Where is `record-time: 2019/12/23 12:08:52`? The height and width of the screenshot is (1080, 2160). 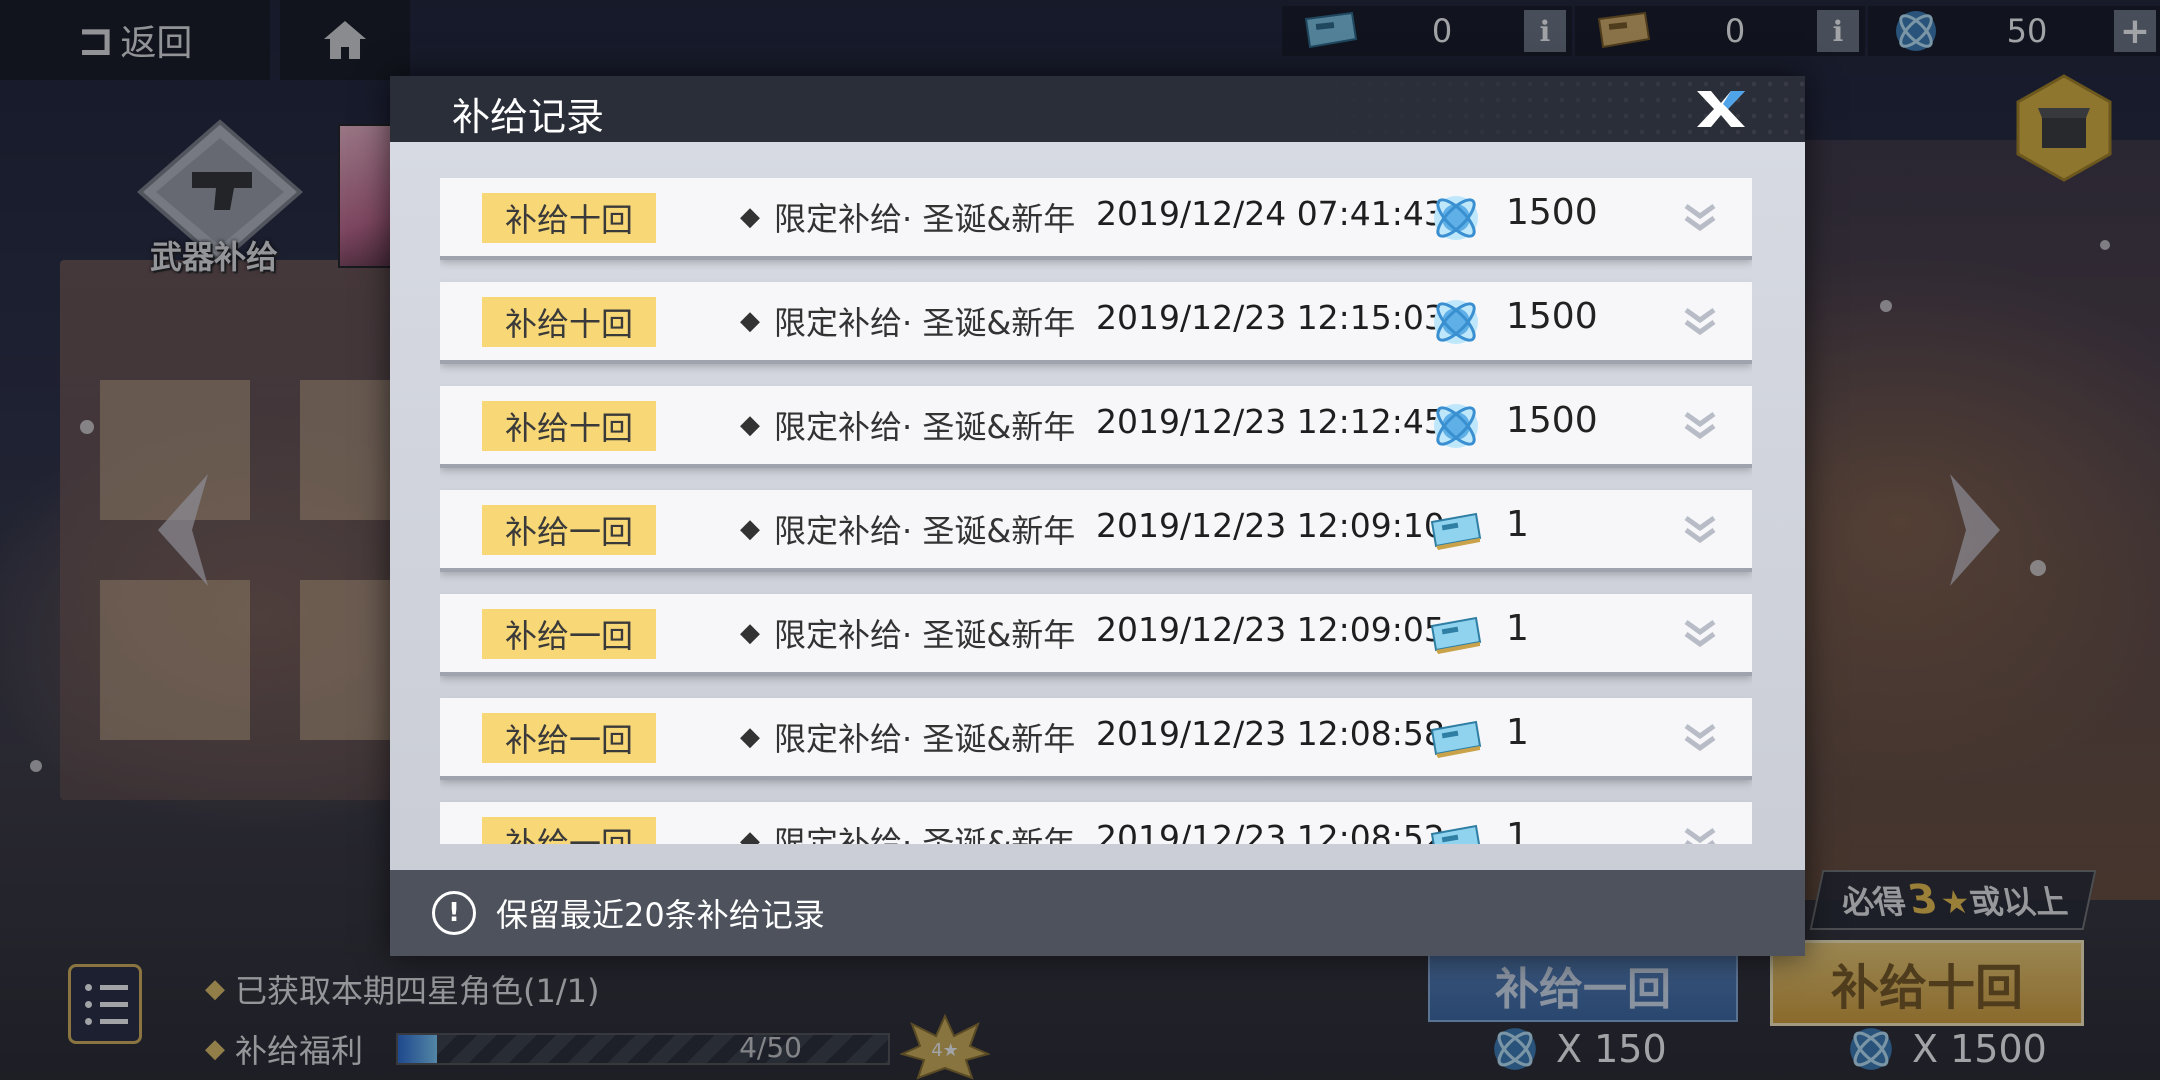
record-time: 2019/12/23 12:08:52 is located at coordinates (1270, 831).